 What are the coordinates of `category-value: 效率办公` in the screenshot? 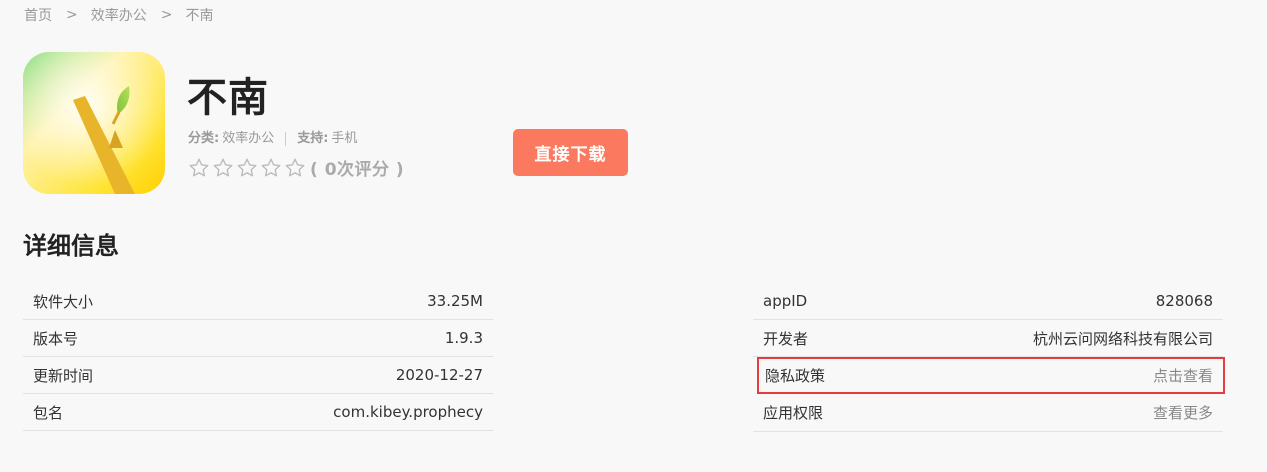 It's located at (248, 138).